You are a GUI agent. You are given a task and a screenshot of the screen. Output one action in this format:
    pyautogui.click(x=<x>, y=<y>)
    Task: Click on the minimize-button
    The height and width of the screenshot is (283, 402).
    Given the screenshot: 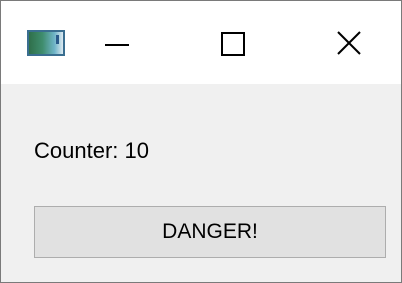 What is the action you would take?
    pyautogui.click(x=117, y=43)
    